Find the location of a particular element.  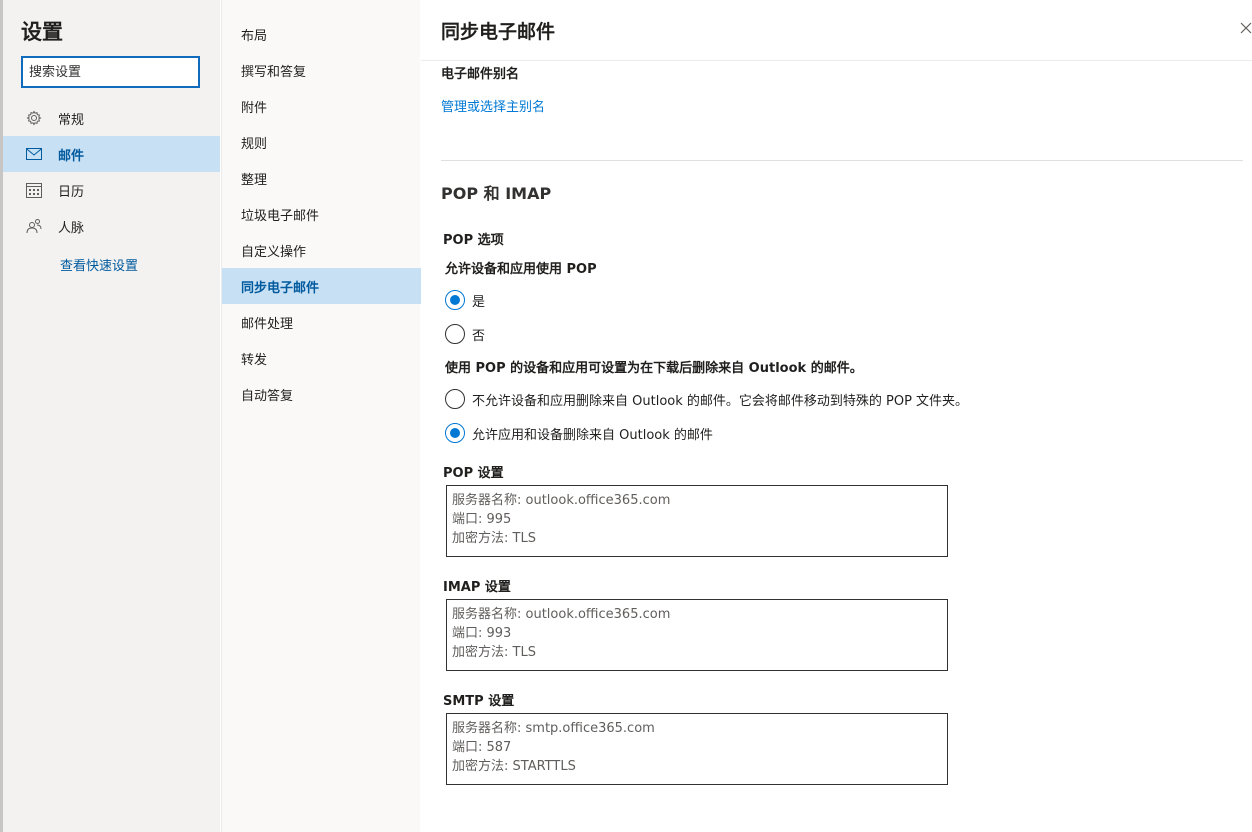

section-divider is located at coordinates (842, 160).